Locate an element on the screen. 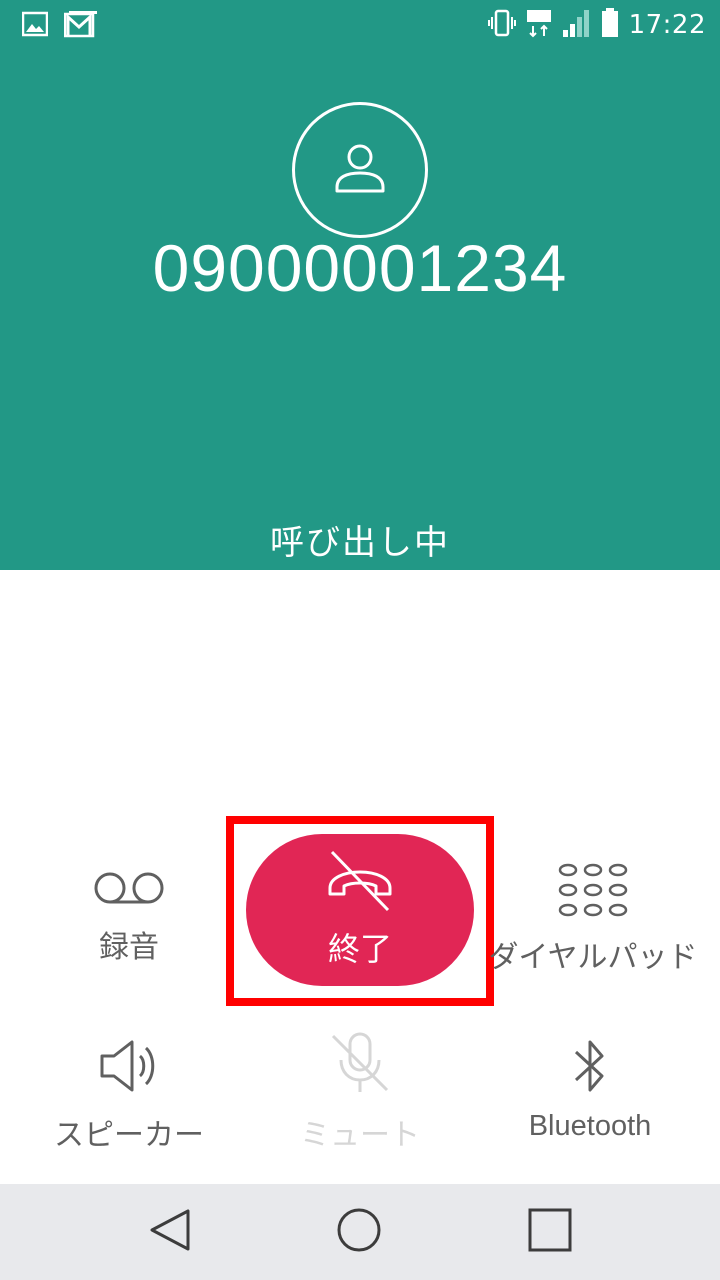  recents-icon is located at coordinates (550, 1232).